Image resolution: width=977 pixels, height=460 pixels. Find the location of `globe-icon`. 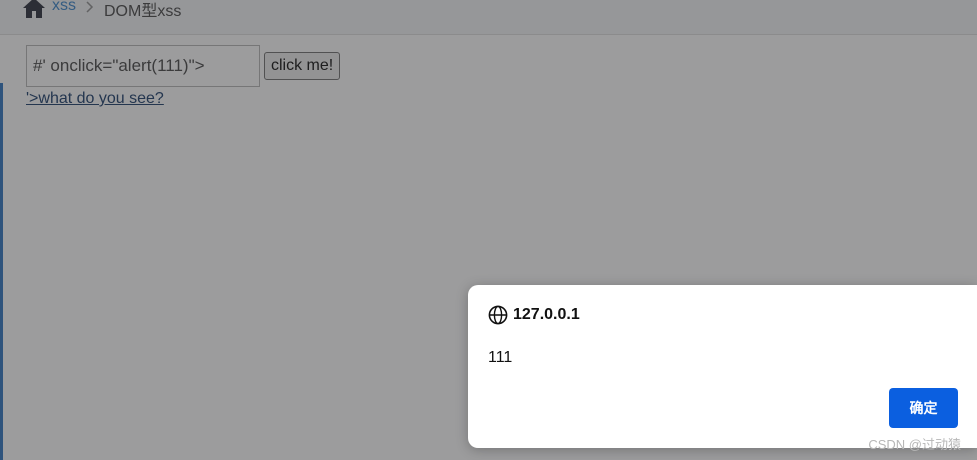

globe-icon is located at coordinates (498, 315).